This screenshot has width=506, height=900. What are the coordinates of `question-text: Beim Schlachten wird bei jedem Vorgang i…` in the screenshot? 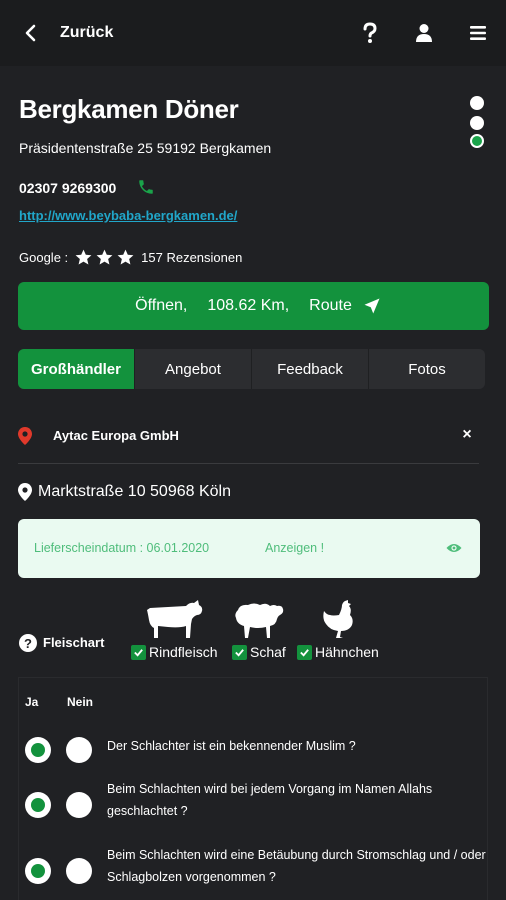 It's located at (270, 800).